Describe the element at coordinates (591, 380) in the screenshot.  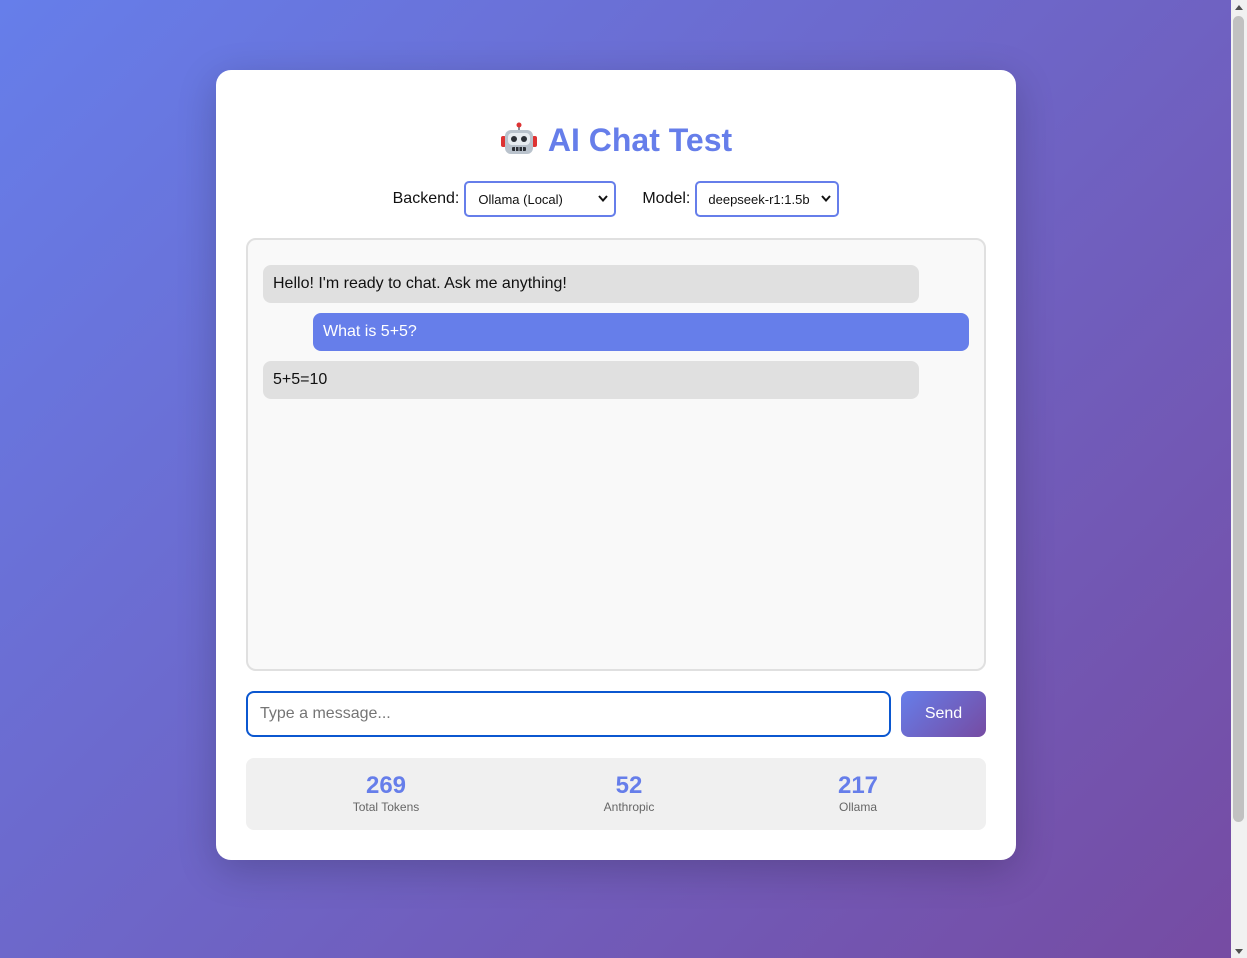
I see `bot-message: 5+5=10` at that location.